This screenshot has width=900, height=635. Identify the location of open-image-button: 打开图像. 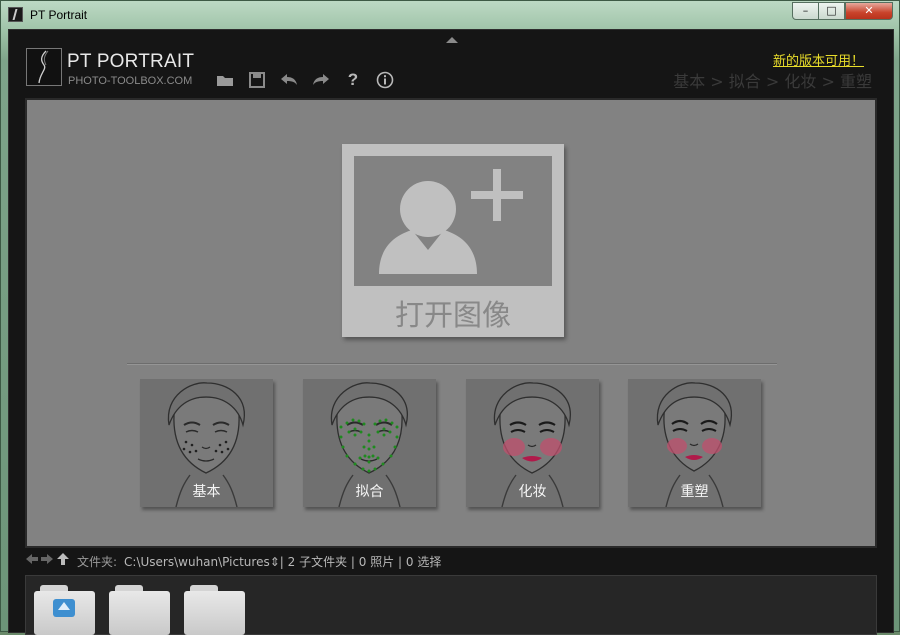
(453, 240).